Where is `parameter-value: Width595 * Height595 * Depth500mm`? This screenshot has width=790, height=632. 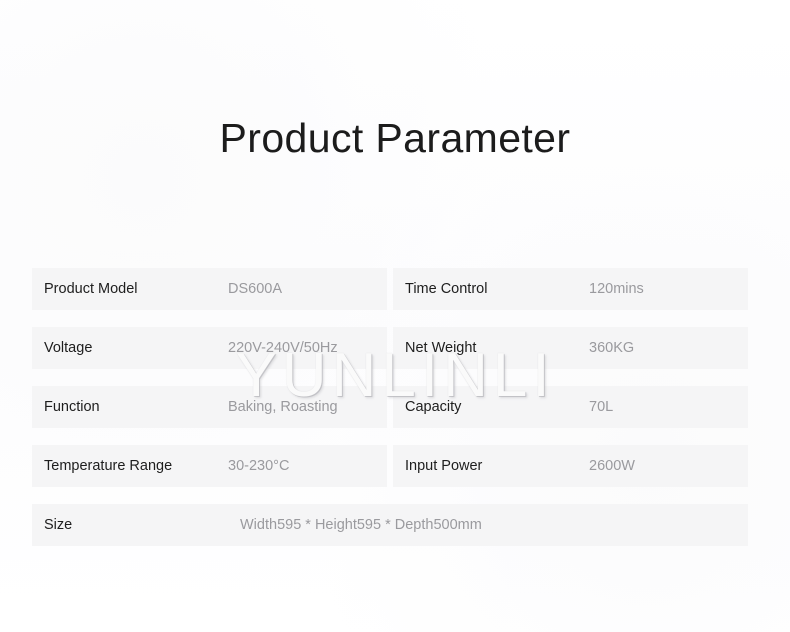
parameter-value: Width595 * Height595 * Depth500mm is located at coordinates (361, 525).